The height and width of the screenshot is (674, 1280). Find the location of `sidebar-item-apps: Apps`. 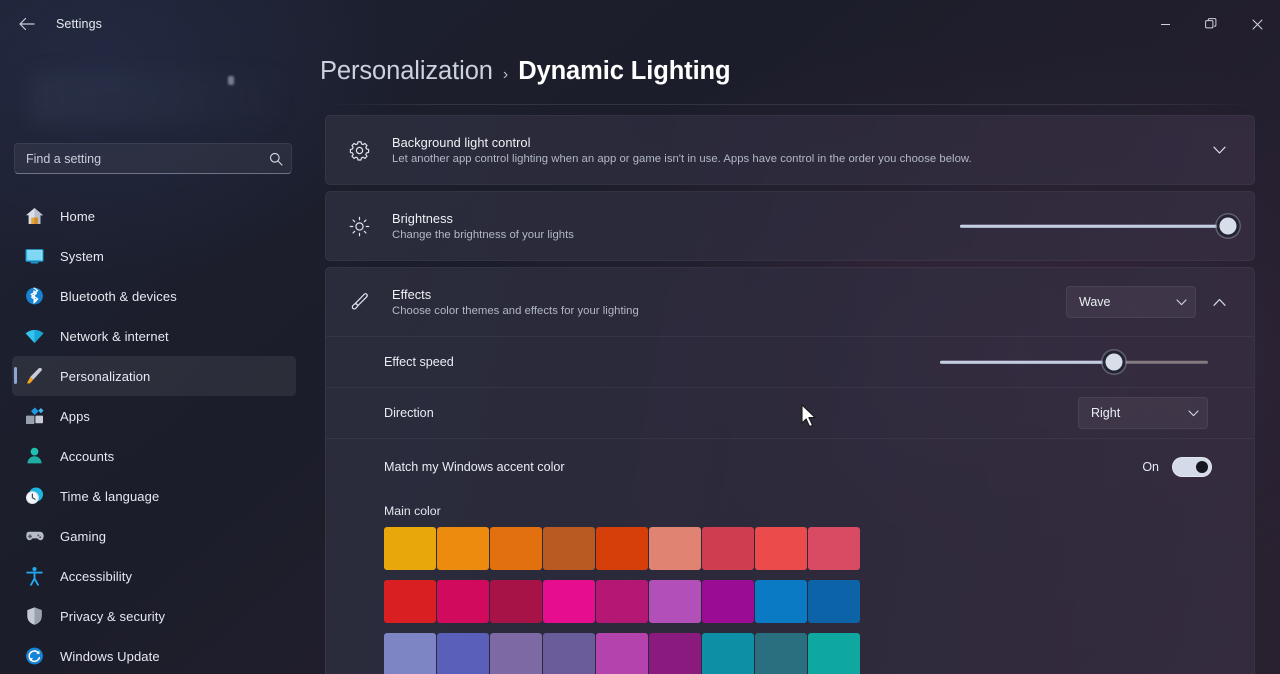

sidebar-item-apps: Apps is located at coordinates (154, 416).